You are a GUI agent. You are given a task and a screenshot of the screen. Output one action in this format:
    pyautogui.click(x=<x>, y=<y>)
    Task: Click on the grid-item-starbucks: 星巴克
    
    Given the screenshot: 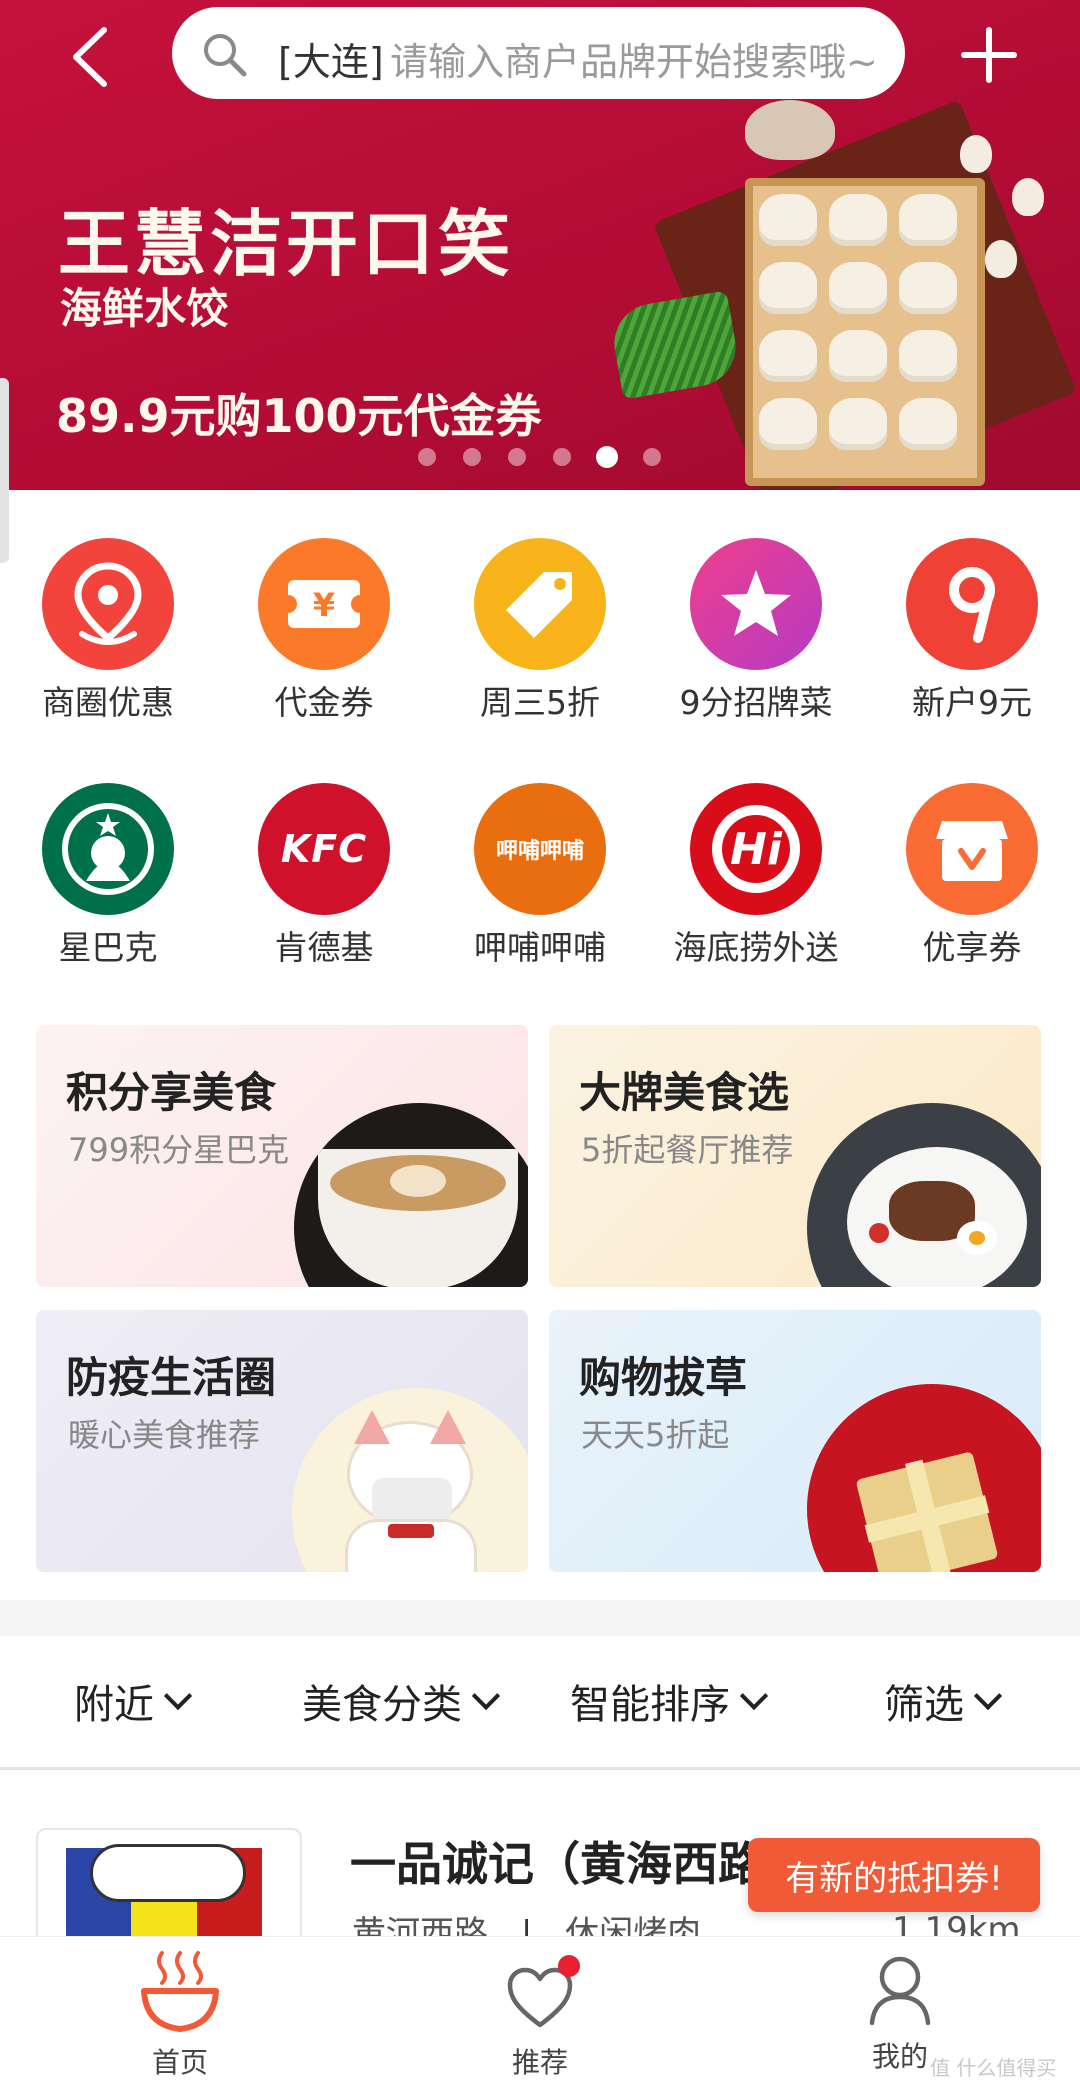 What is the action you would take?
    pyautogui.click(x=108, y=876)
    